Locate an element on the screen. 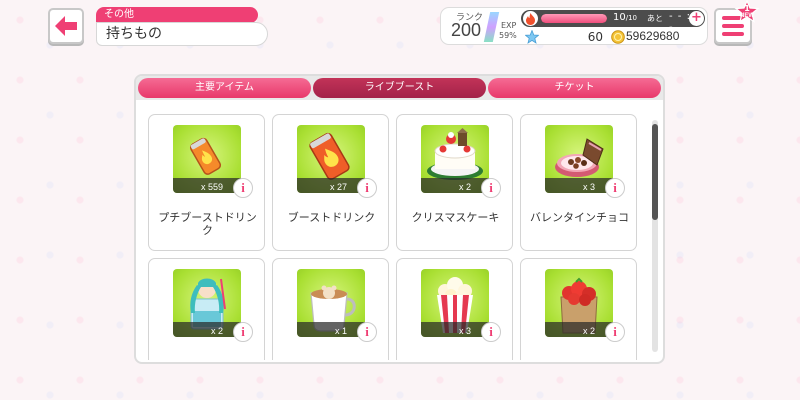 Image resolution: width=800 pixels, height=400 pixels. energy-bar: 10/10 あと - - : - - + is located at coordinates (613, 21).